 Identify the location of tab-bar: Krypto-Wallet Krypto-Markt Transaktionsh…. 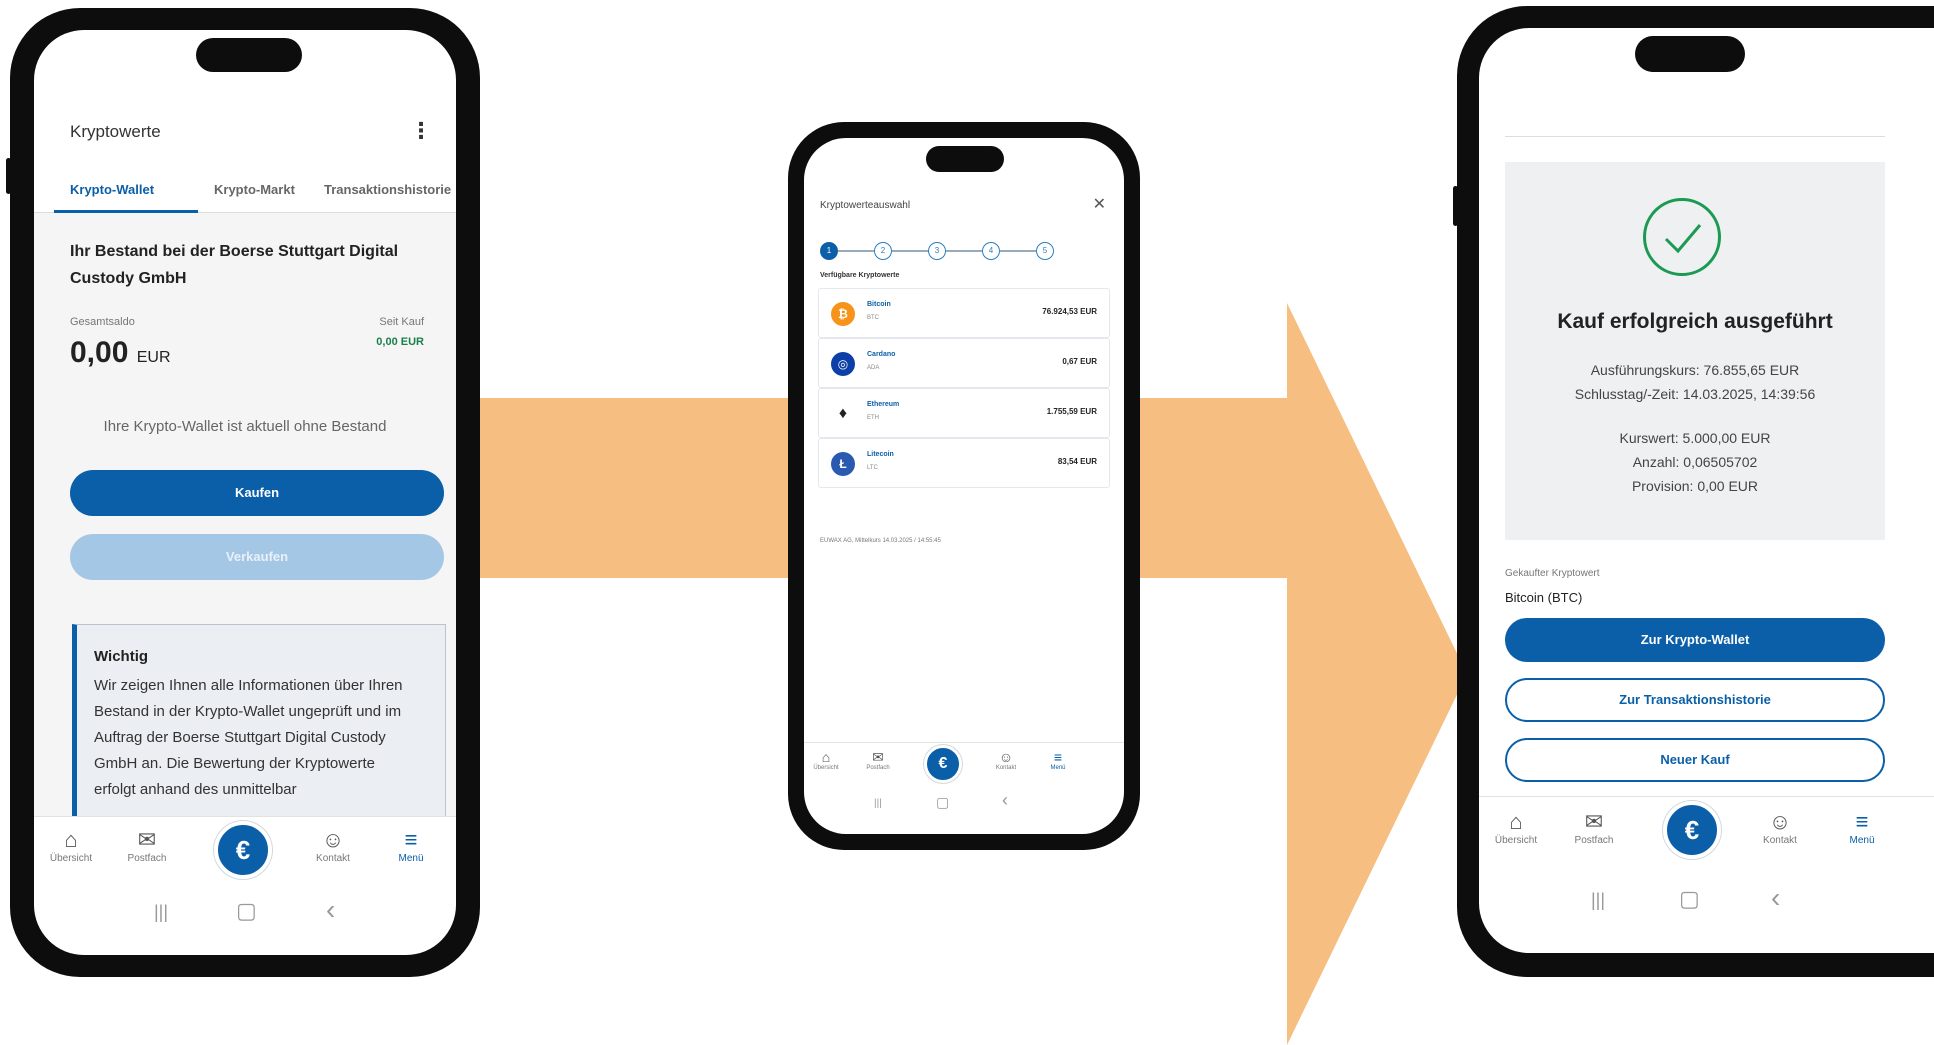
(245, 194).